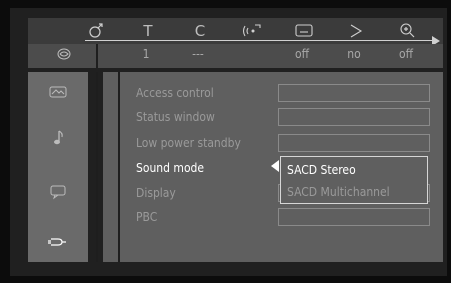 The height and width of the screenshot is (283, 451). Describe the element at coordinates (58, 167) in the screenshot. I see `sidebar` at that location.